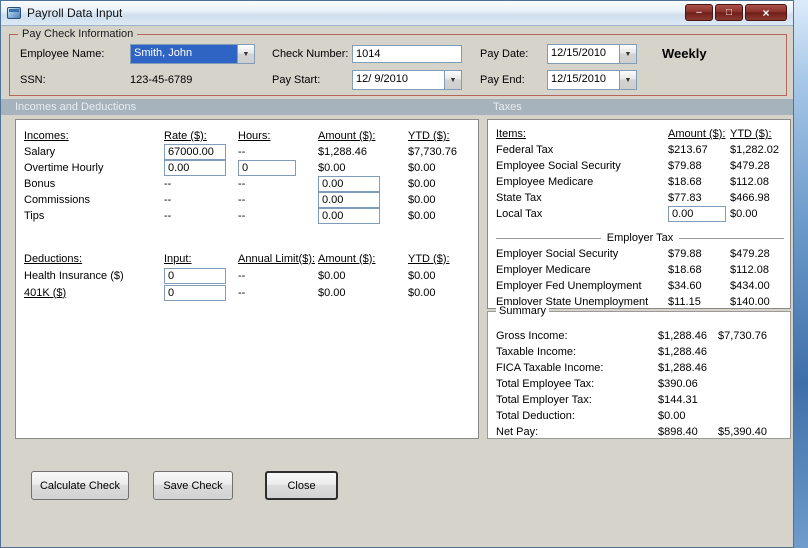 This screenshot has width=808, height=548. I want to click on col-header-annual-limit: Annual Limit($):, so click(277, 258).